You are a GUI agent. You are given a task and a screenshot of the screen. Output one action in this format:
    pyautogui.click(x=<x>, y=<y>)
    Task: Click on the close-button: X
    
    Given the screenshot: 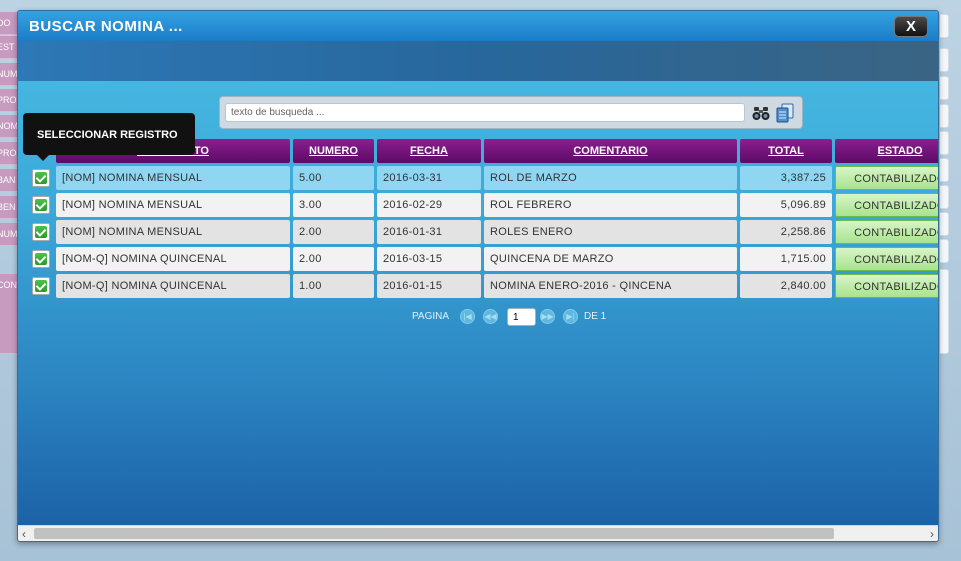 What is the action you would take?
    pyautogui.click(x=911, y=26)
    